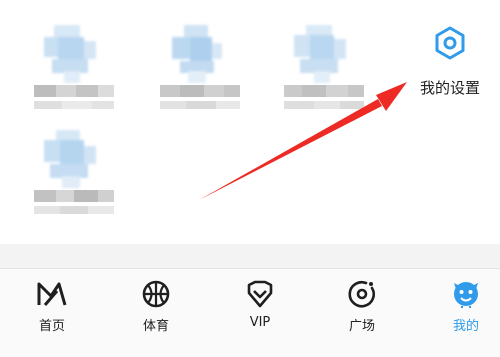  I want to click on tab-home: 首页, so click(52, 309).